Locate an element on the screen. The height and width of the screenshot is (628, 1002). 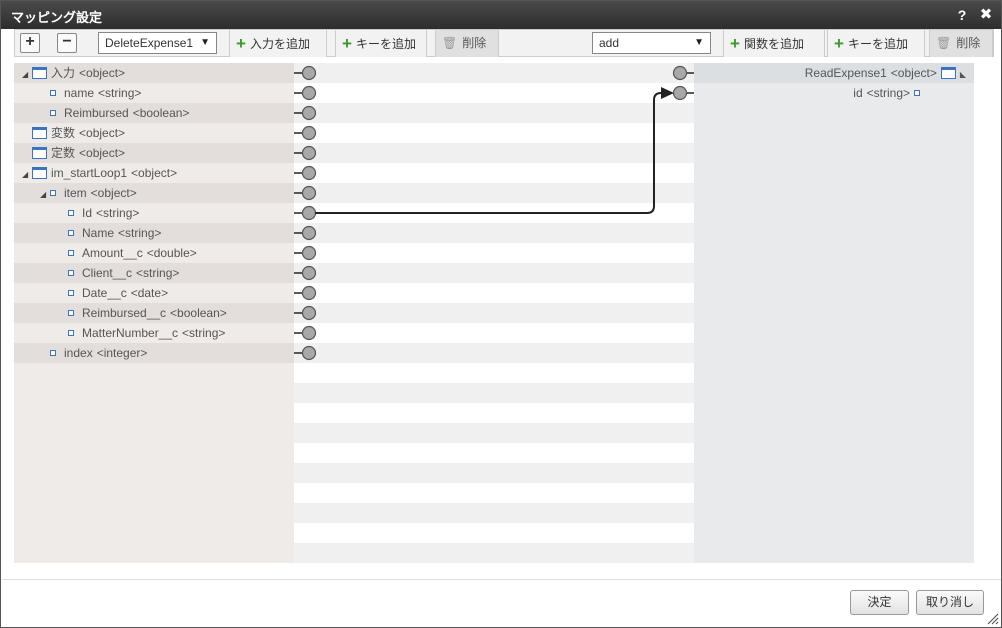
input-tree-item: name <string> is located at coordinates (154, 93).